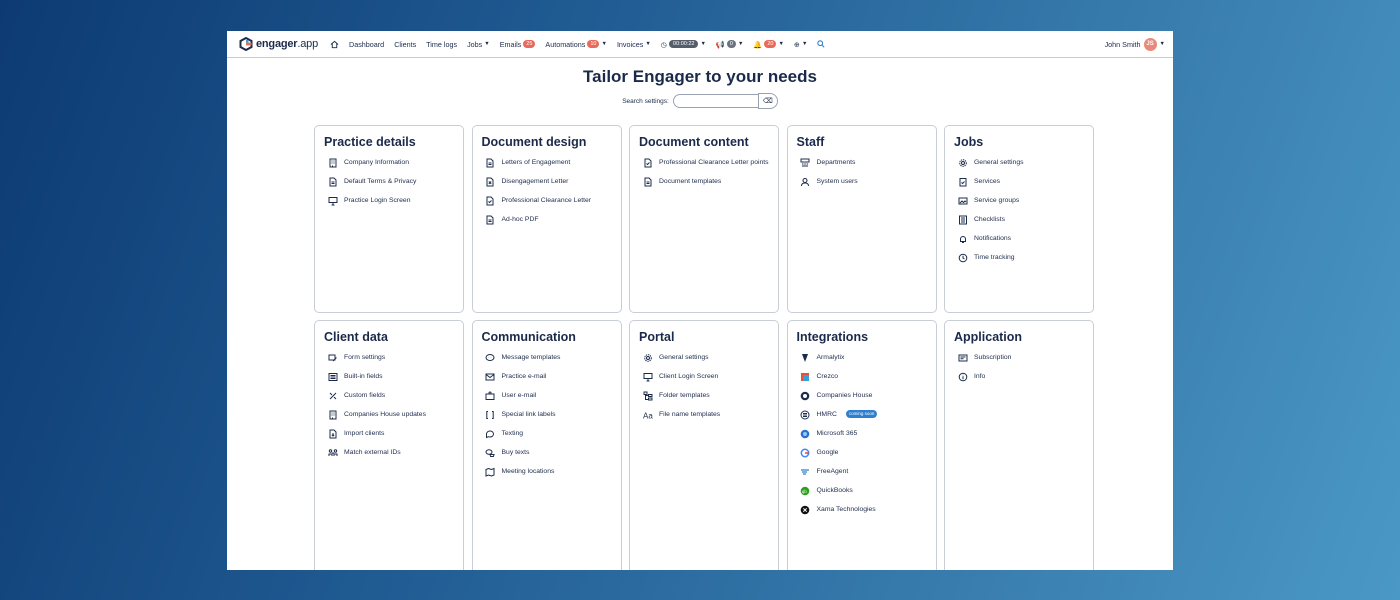 This screenshot has height=600, width=1400. I want to click on settings-link-google: Google, so click(862, 453).